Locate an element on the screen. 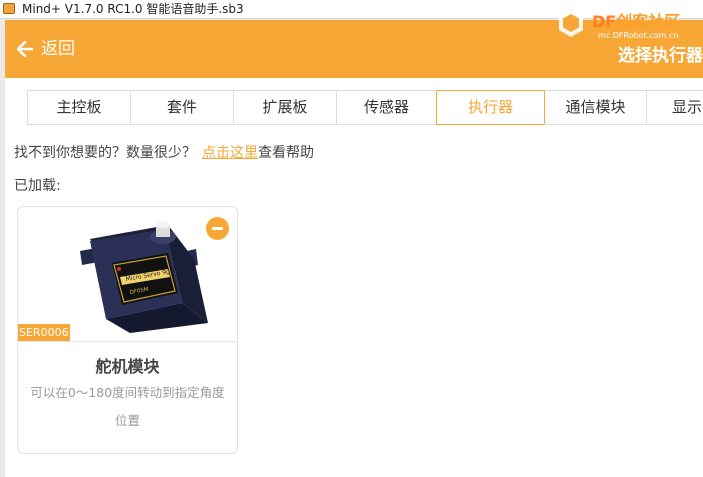 The height and width of the screenshot is (477, 703). back-label: 返回 is located at coordinates (58, 49).